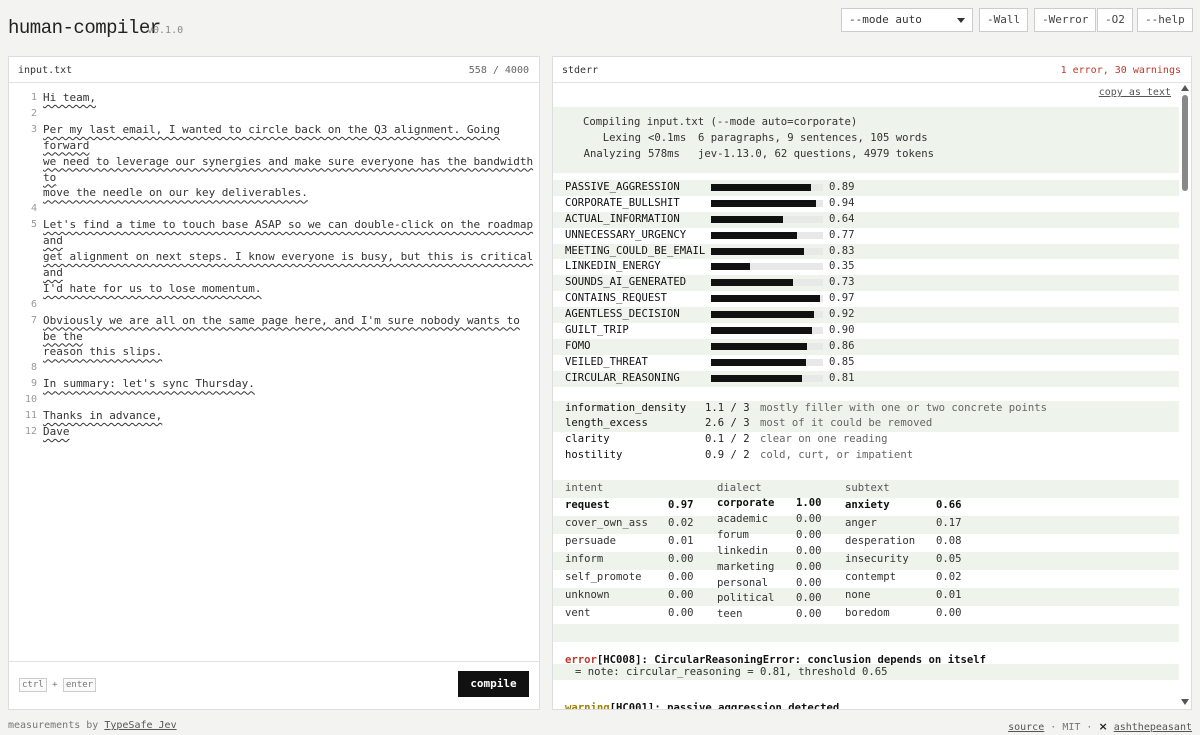  Describe the element at coordinates (910, 541) in the screenshot. I see `class-item: desperation 0.08` at that location.